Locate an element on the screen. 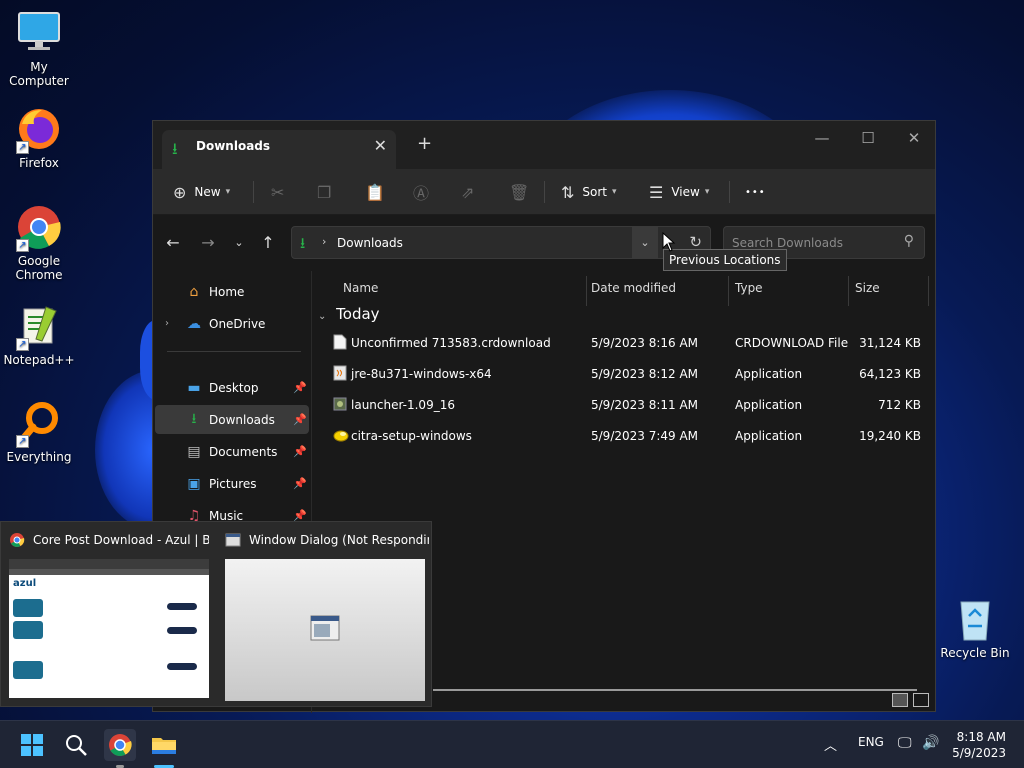 The width and height of the screenshot is (1024, 768). details-view-icon is located at coordinates (900, 700).